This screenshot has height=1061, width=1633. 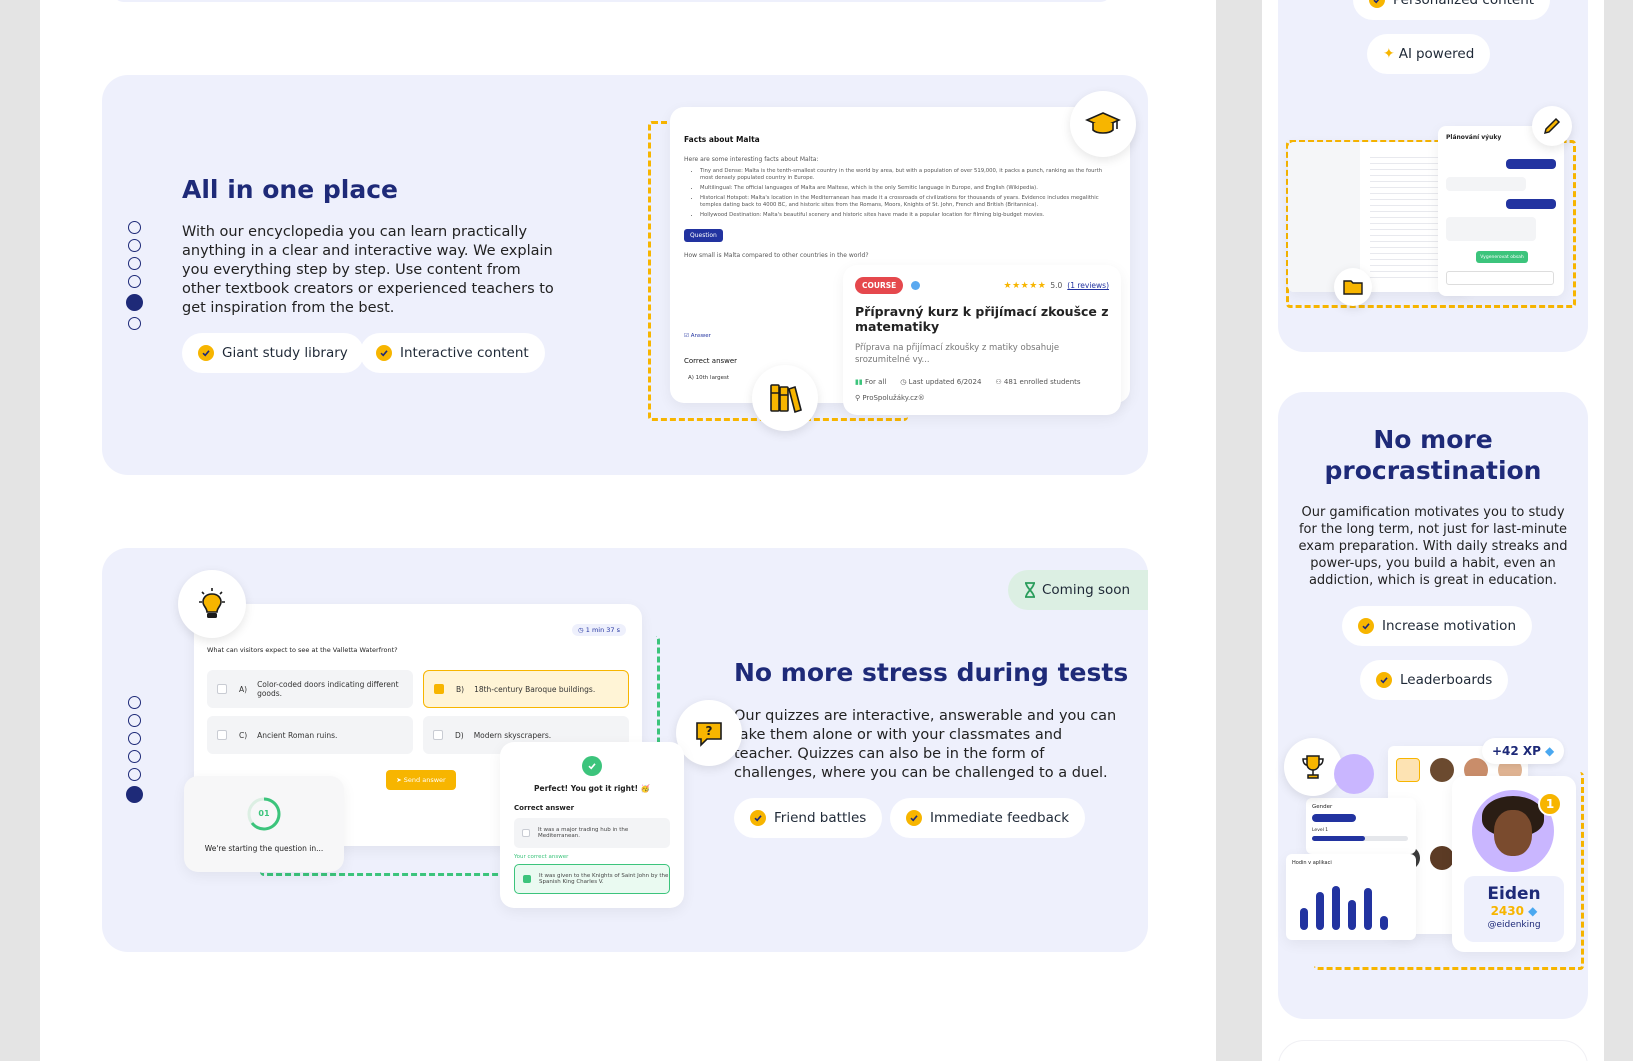 What do you see at coordinates (1464, 4) in the screenshot?
I see `feature-label: Personalized content` at bounding box center [1464, 4].